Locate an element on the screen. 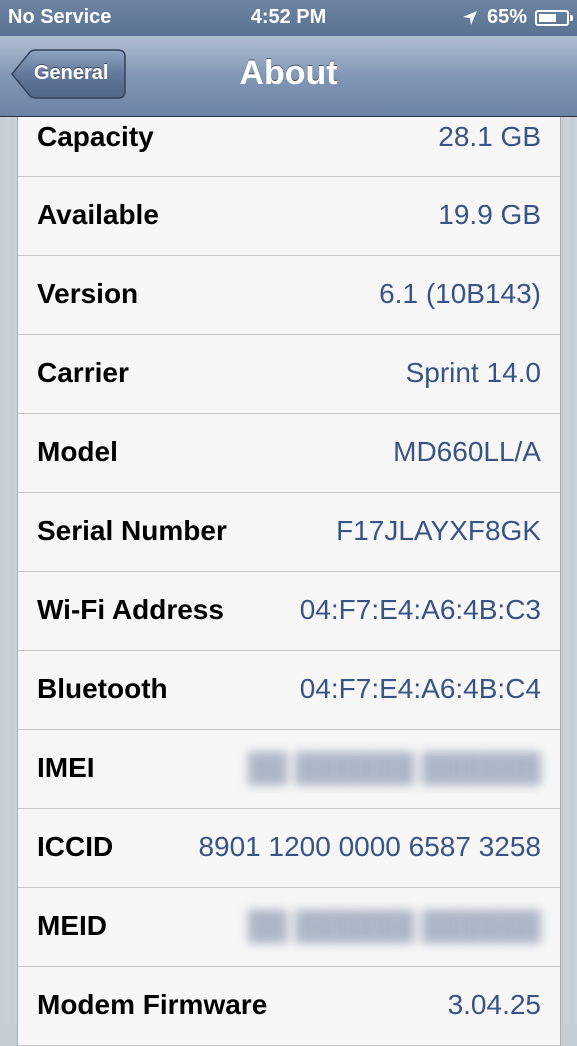 This screenshot has width=577, height=1046. page-title: About is located at coordinates (288, 73).